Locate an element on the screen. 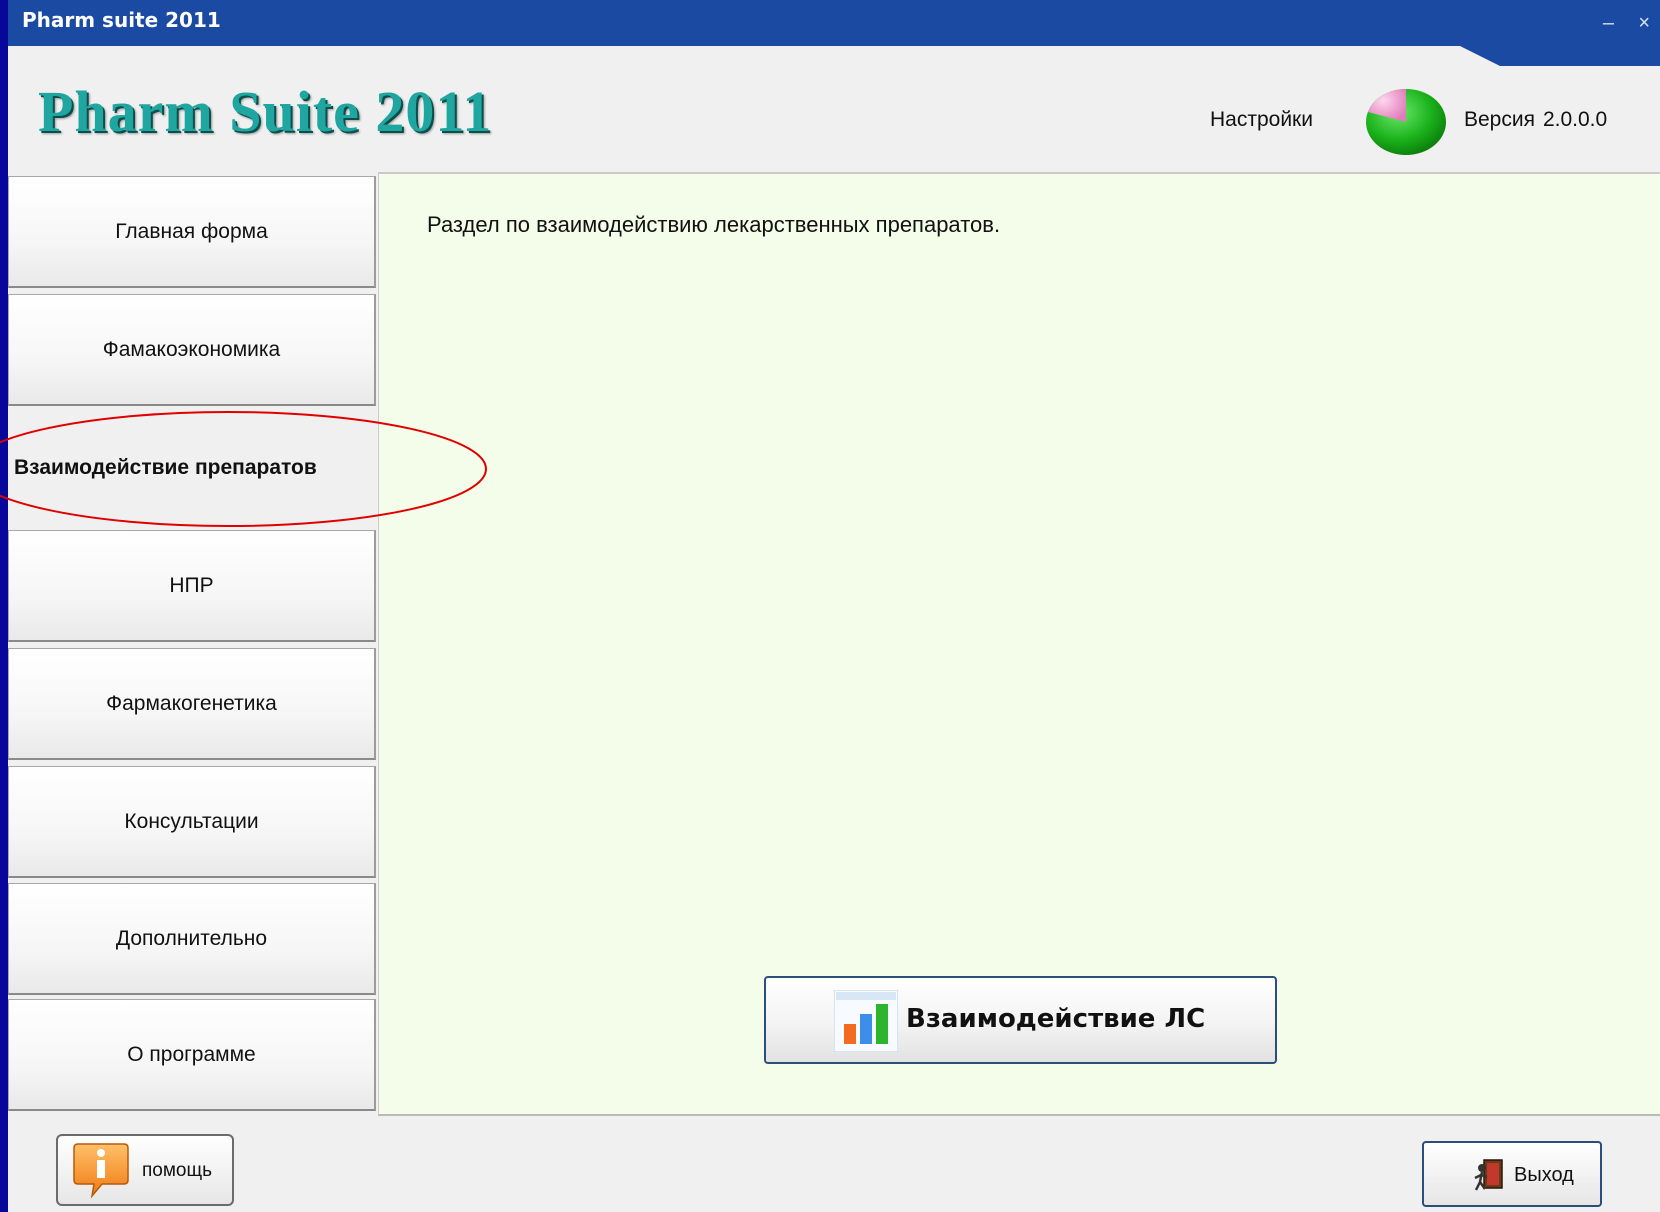  bar-chart-icon is located at coordinates (866, 1021).